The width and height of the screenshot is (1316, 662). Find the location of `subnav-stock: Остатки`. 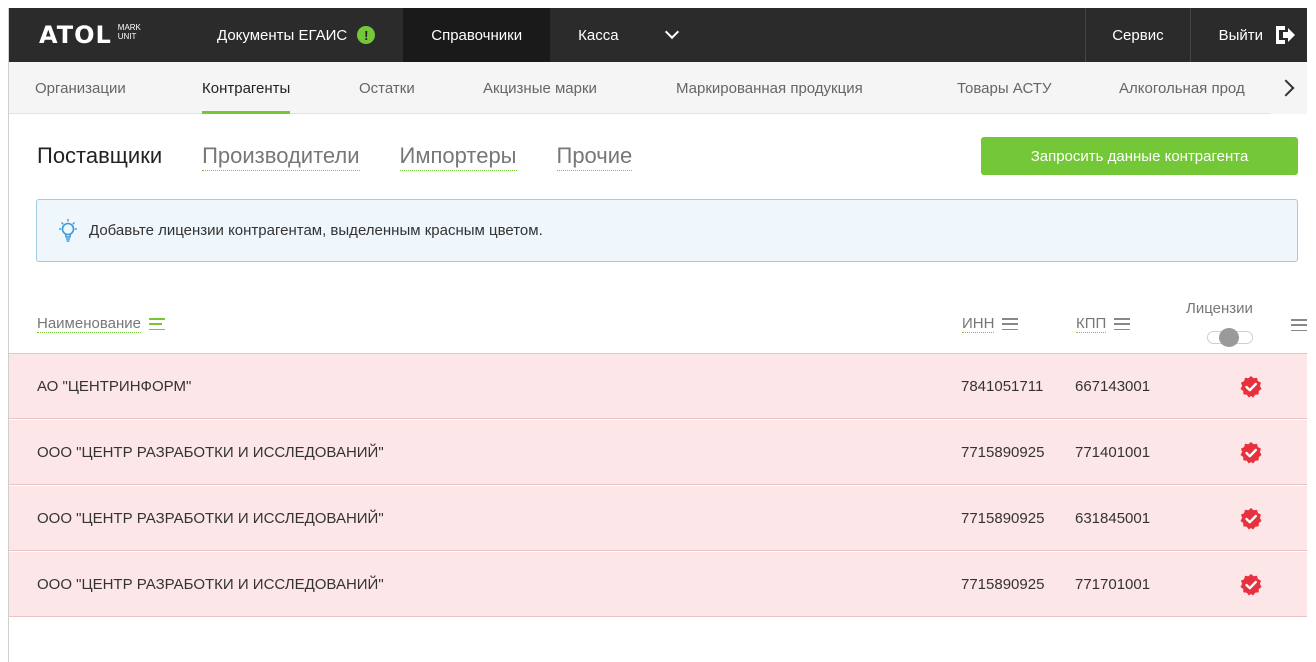

subnav-stock: Остатки is located at coordinates (387, 88).